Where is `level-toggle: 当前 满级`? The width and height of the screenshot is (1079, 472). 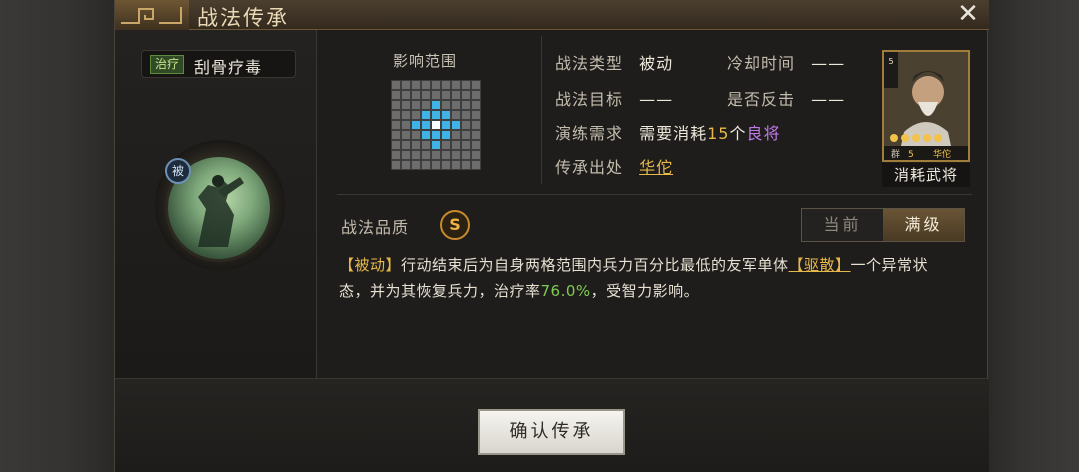 level-toggle: 当前 满级 is located at coordinates (883, 225).